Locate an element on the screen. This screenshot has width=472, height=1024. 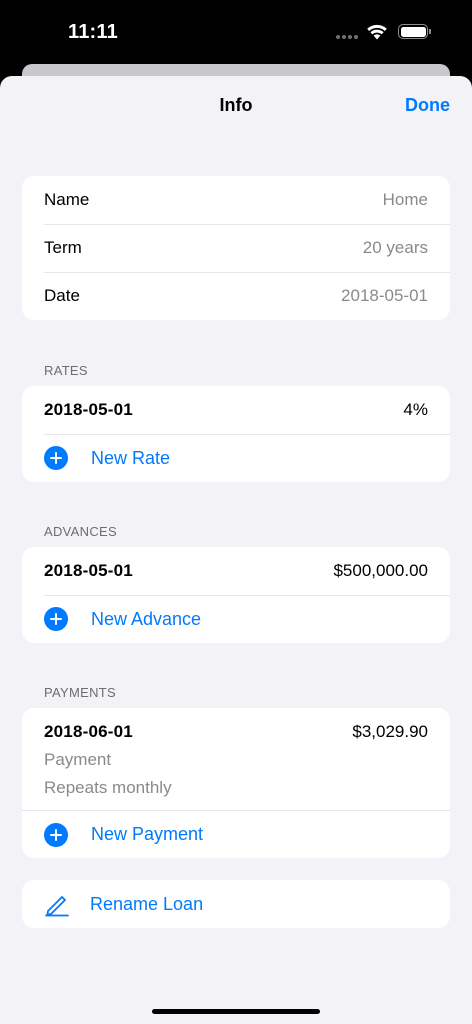
rate-value: 4% is located at coordinates (415, 409).